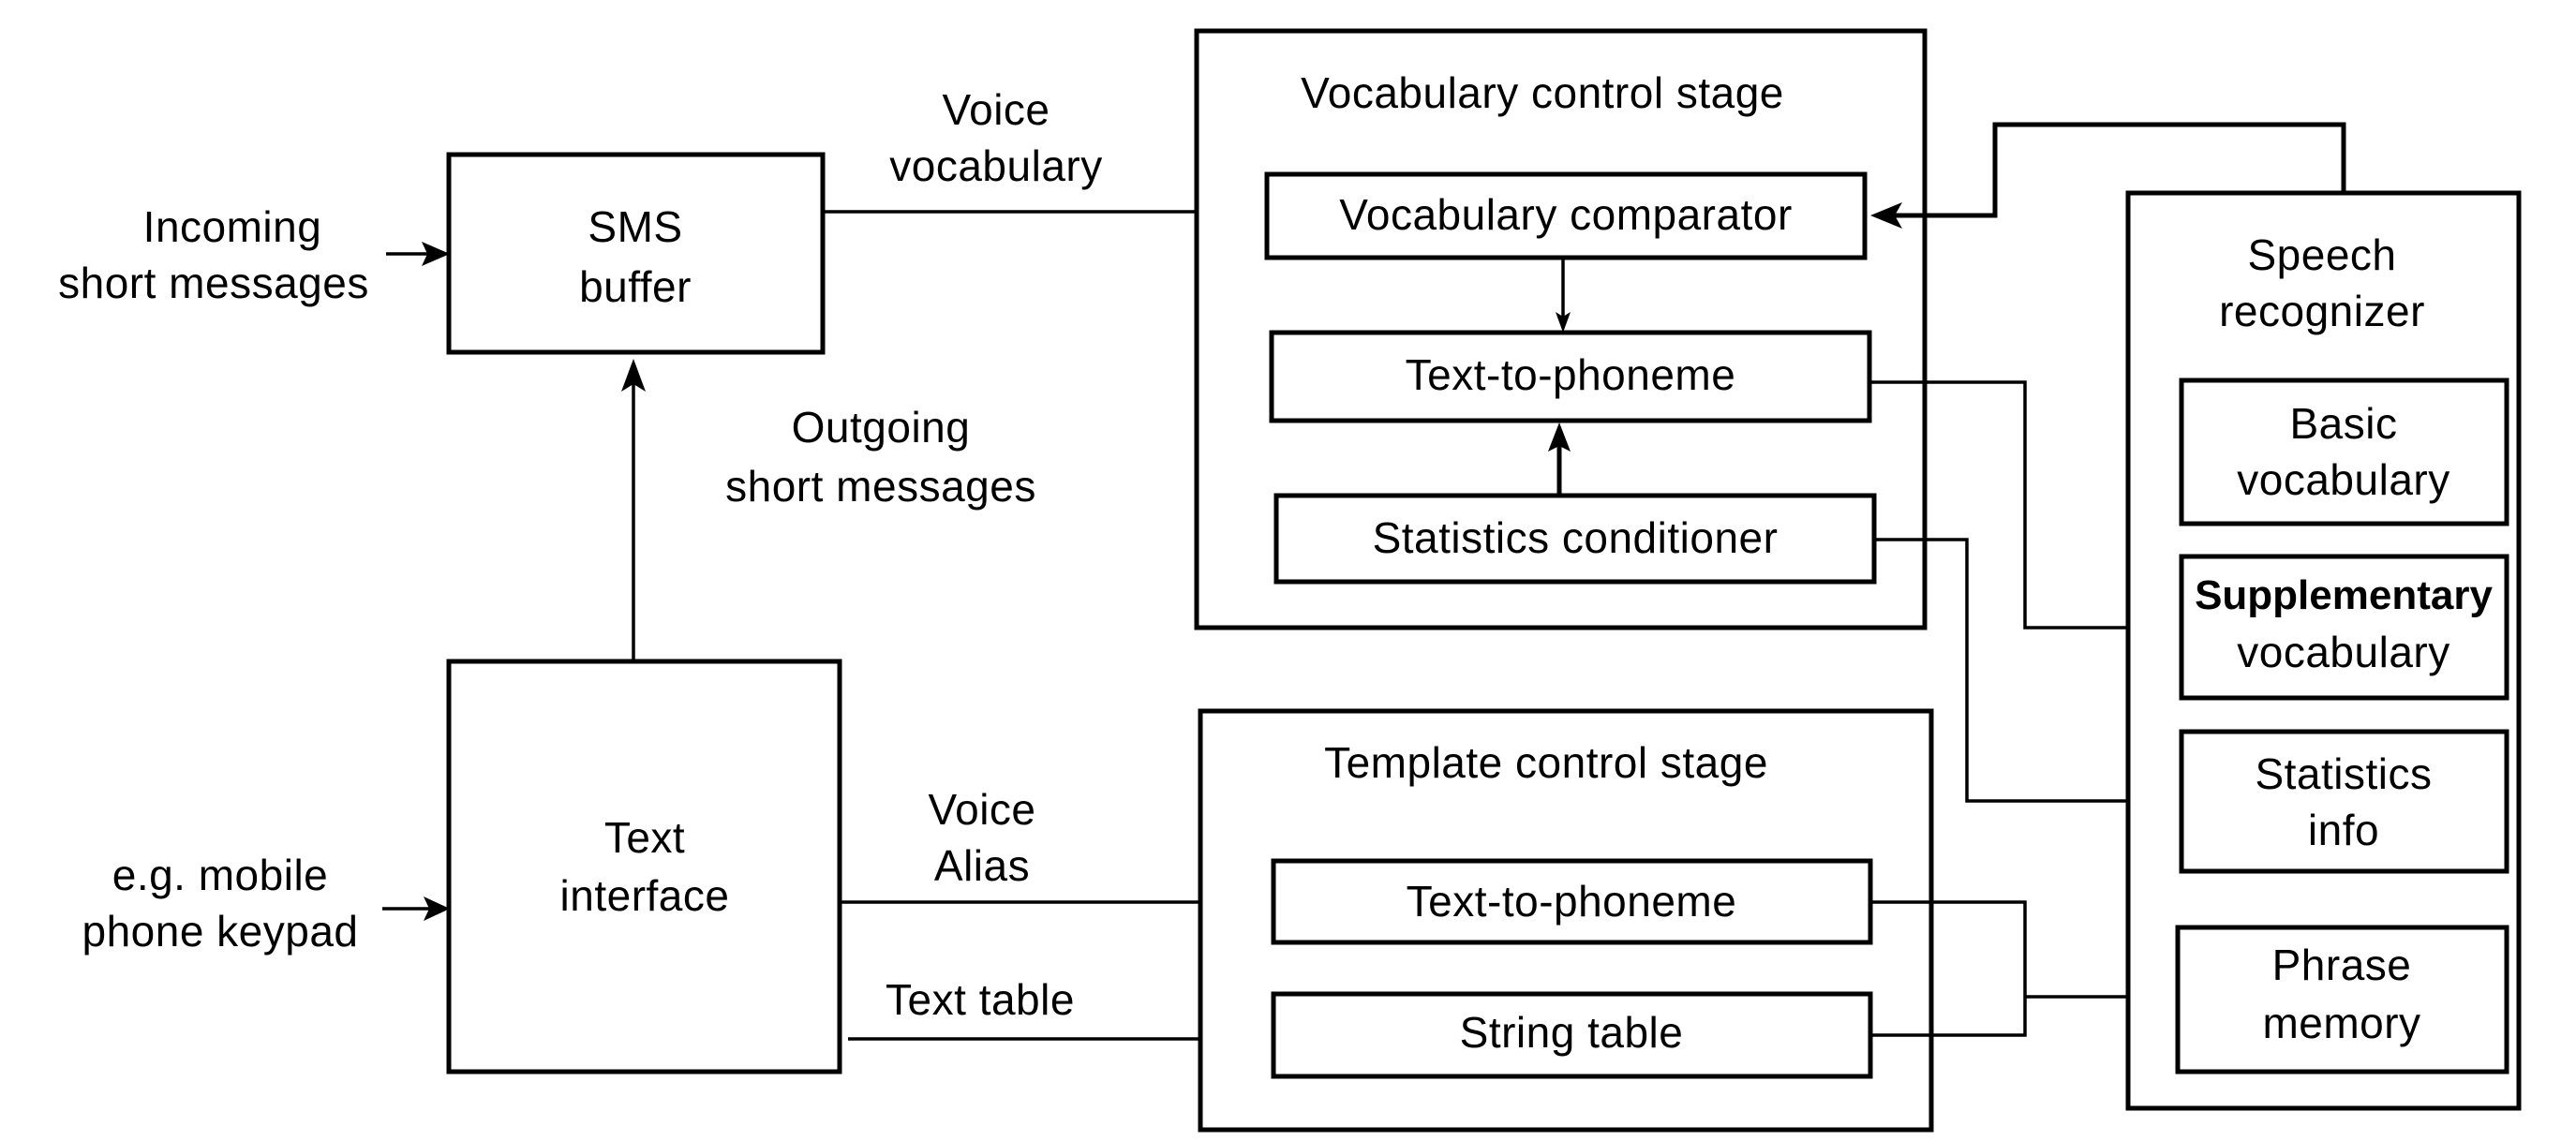 This screenshot has width=2576, height=1141. What do you see at coordinates (2321, 254) in the screenshot?
I see `speech-recognizer-title-line1: Speech` at bounding box center [2321, 254].